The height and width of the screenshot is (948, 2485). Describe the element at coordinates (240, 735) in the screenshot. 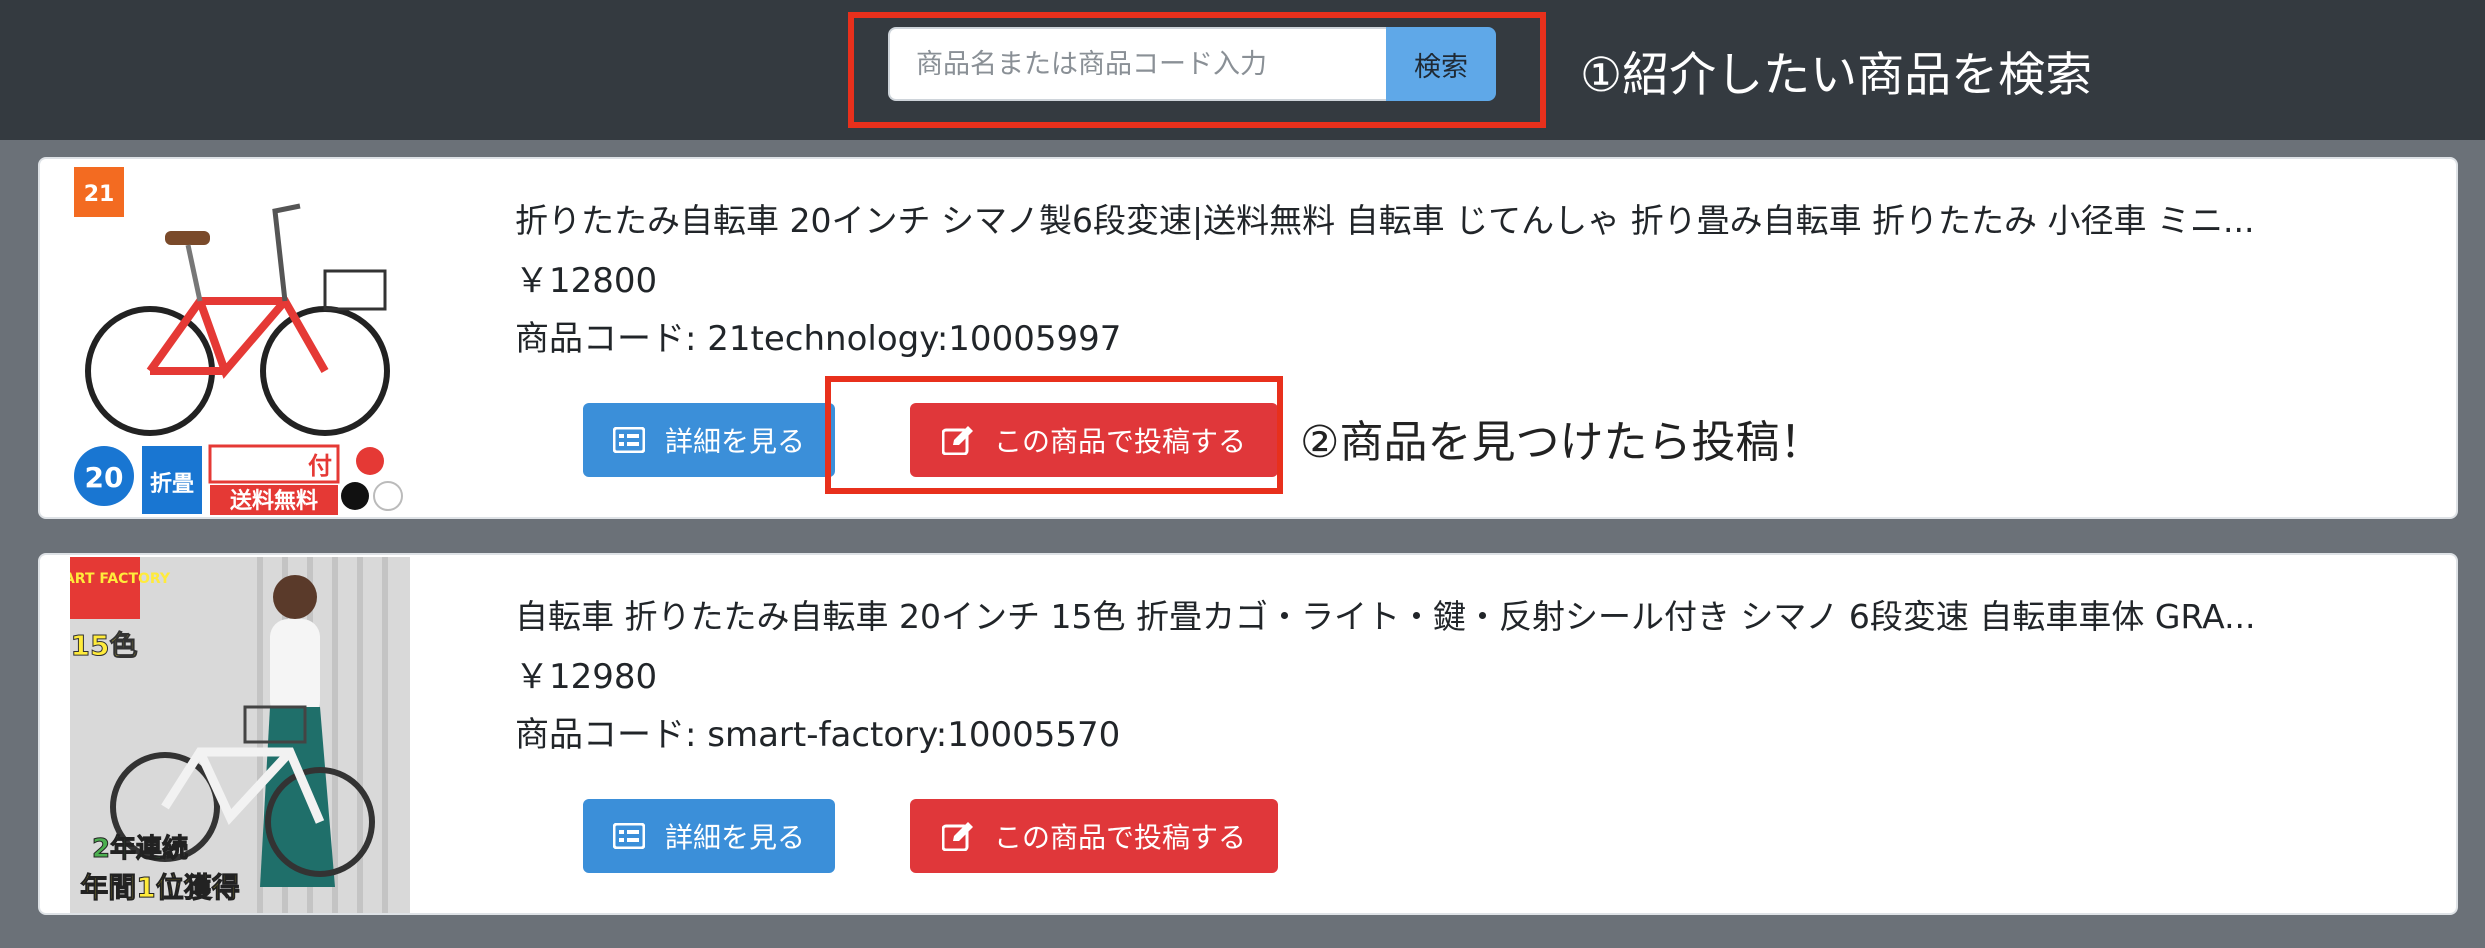

I see `product-image: SMART FACTORY 15色 2年連続 年間1位獲得` at that location.